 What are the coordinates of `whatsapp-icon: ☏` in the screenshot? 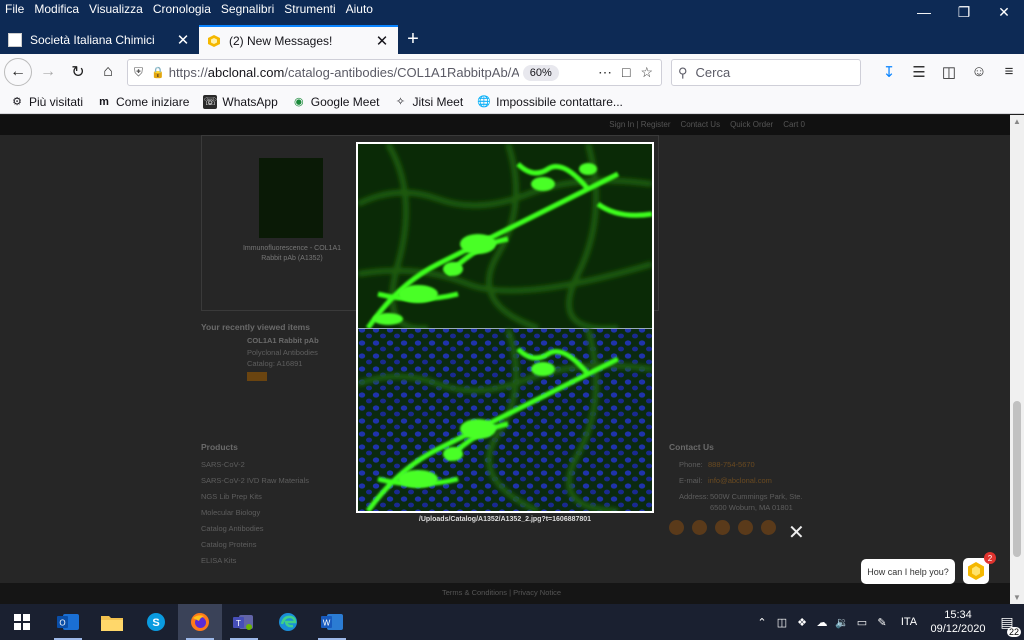 It's located at (210, 101).